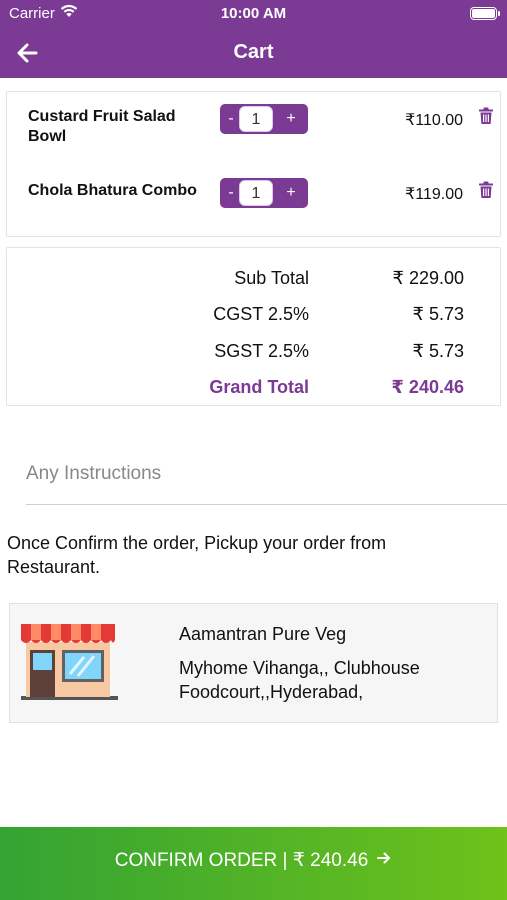 This screenshot has height=900, width=507. Describe the element at coordinates (254, 138) in the screenshot. I see `cart-item: Custard Fruit Salad Bowl - 1 + ₹110.00` at that location.